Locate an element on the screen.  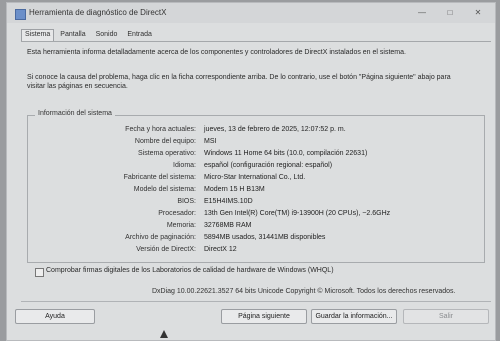
tab-sistema: Sistema is located at coordinates (38, 35).